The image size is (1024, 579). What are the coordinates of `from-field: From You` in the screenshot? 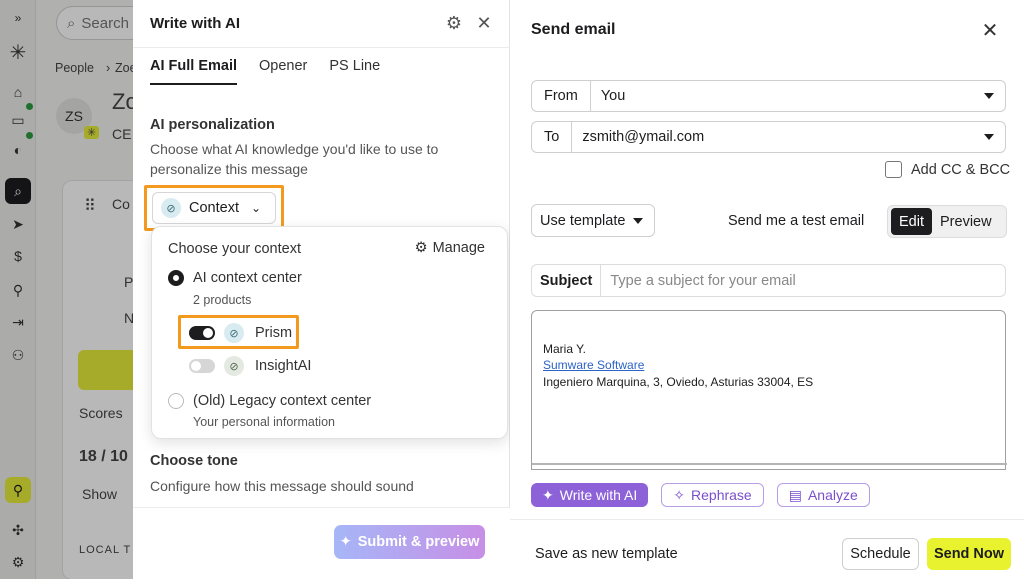 It's located at (768, 96).